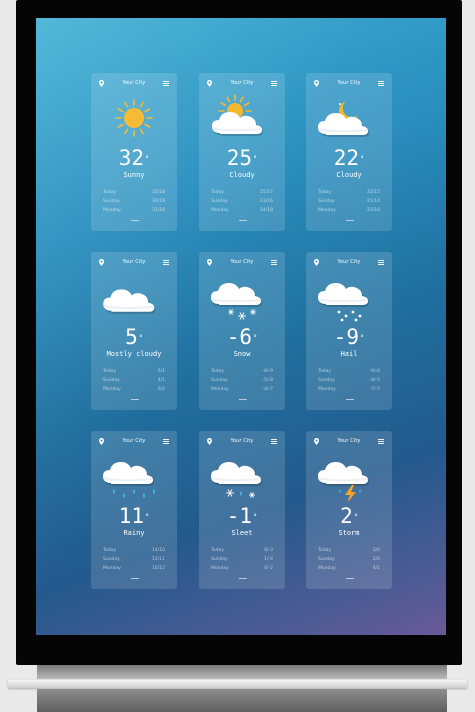 The width and height of the screenshot is (475, 712). Describe the element at coordinates (373, 201) in the screenshot. I see `forecast-temp: 21/14` at that location.